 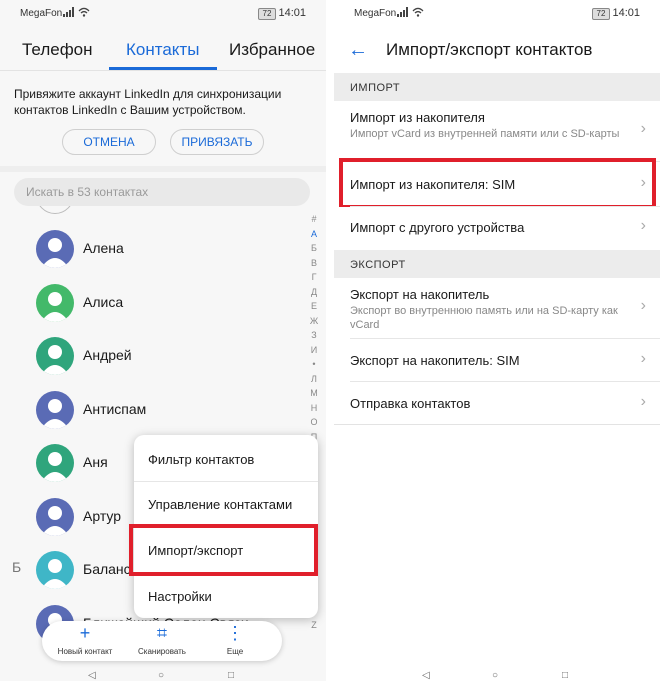 I want to click on index-letter: Г, so click(x=314, y=277).